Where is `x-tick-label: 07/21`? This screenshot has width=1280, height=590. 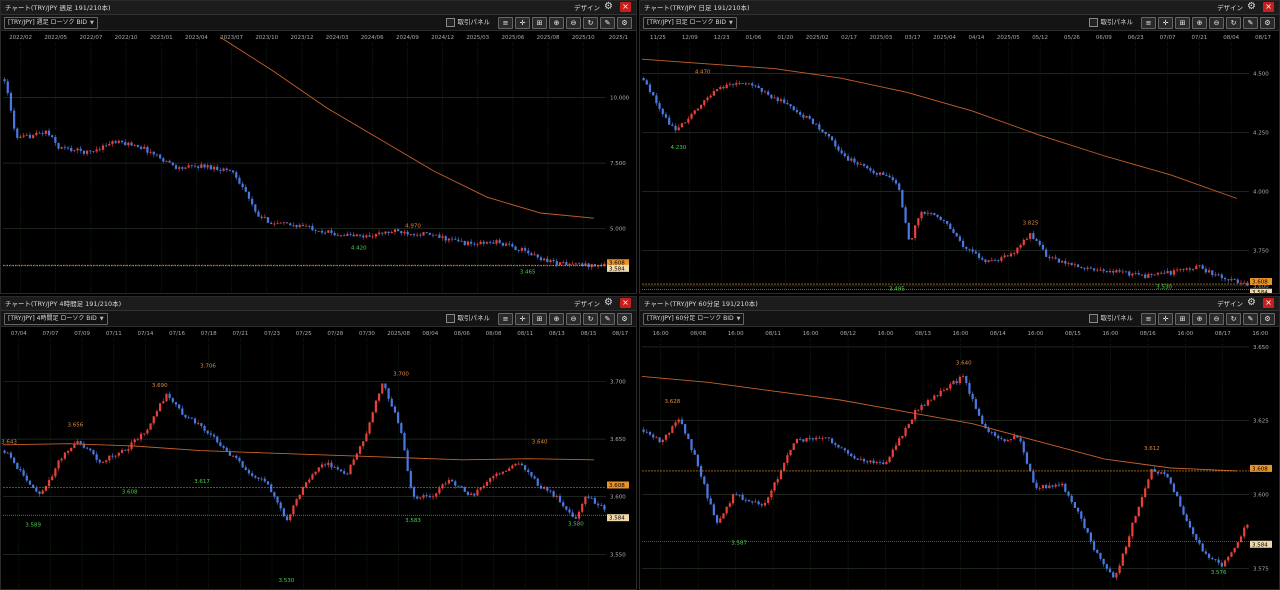 x-tick-label: 07/21 is located at coordinates (1199, 38).